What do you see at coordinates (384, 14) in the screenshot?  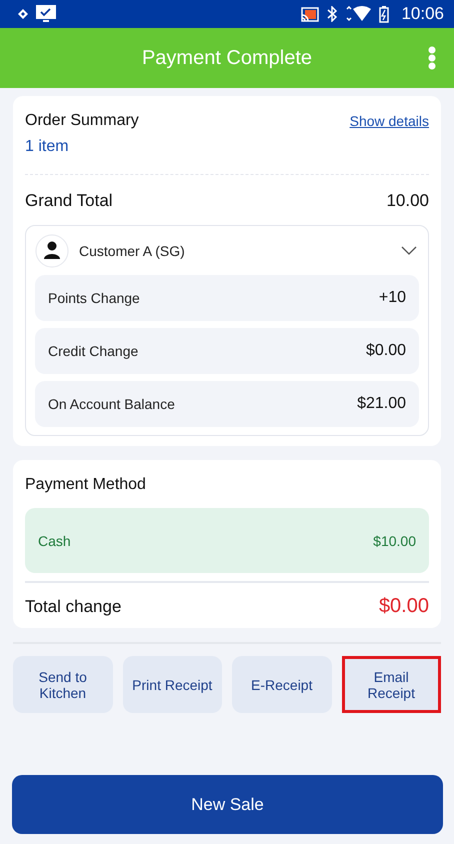 I see `battery-charging-icon` at bounding box center [384, 14].